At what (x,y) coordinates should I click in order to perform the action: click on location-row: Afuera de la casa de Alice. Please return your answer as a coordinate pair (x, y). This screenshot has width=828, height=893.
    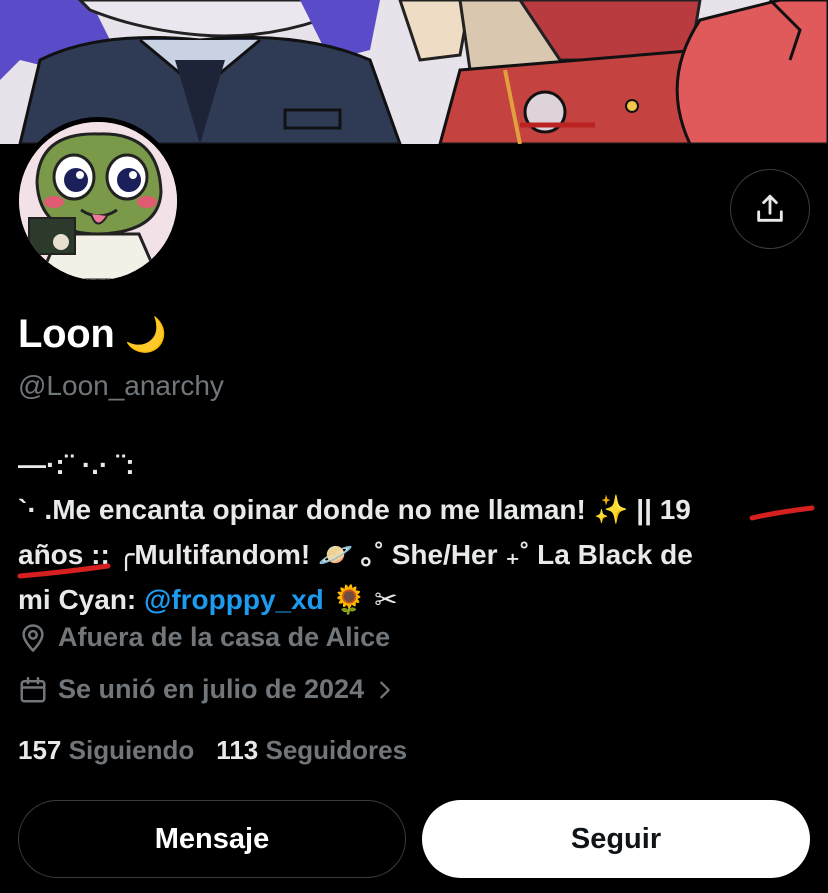
    Looking at the image, I should click on (204, 637).